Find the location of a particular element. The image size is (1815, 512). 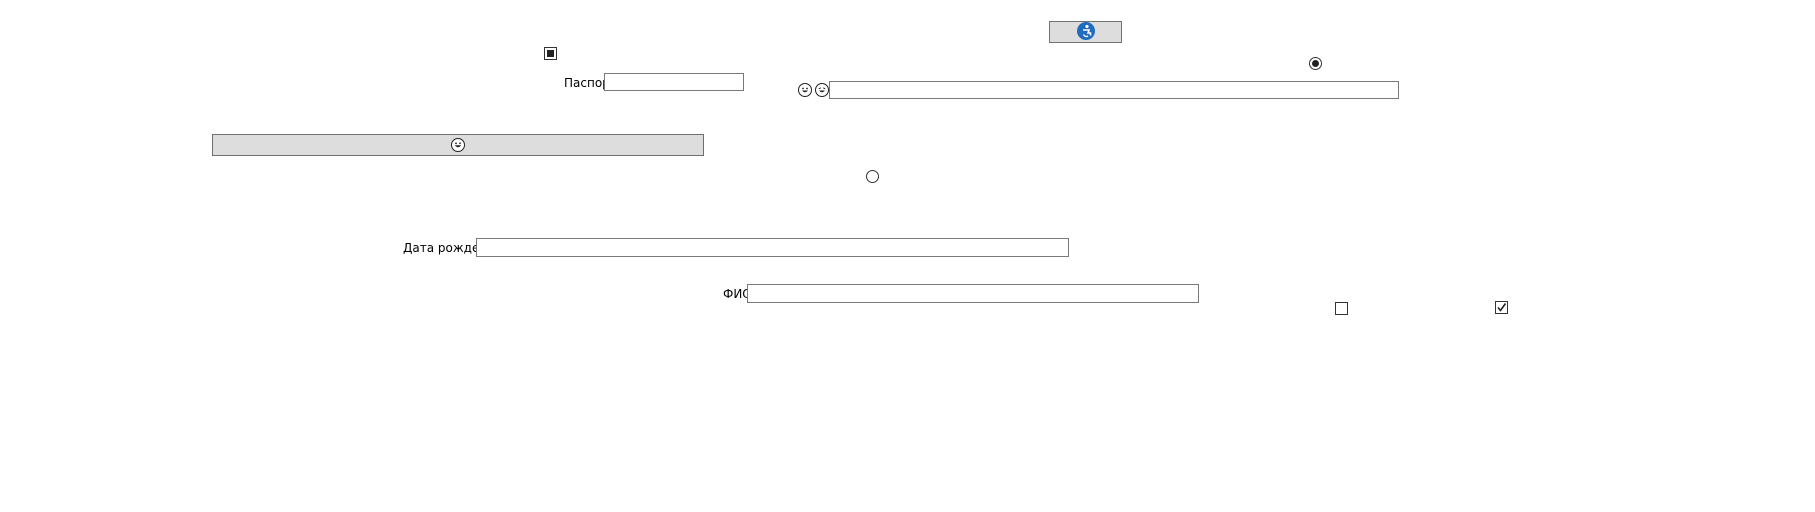

accessibility-button is located at coordinates (1085, 32).